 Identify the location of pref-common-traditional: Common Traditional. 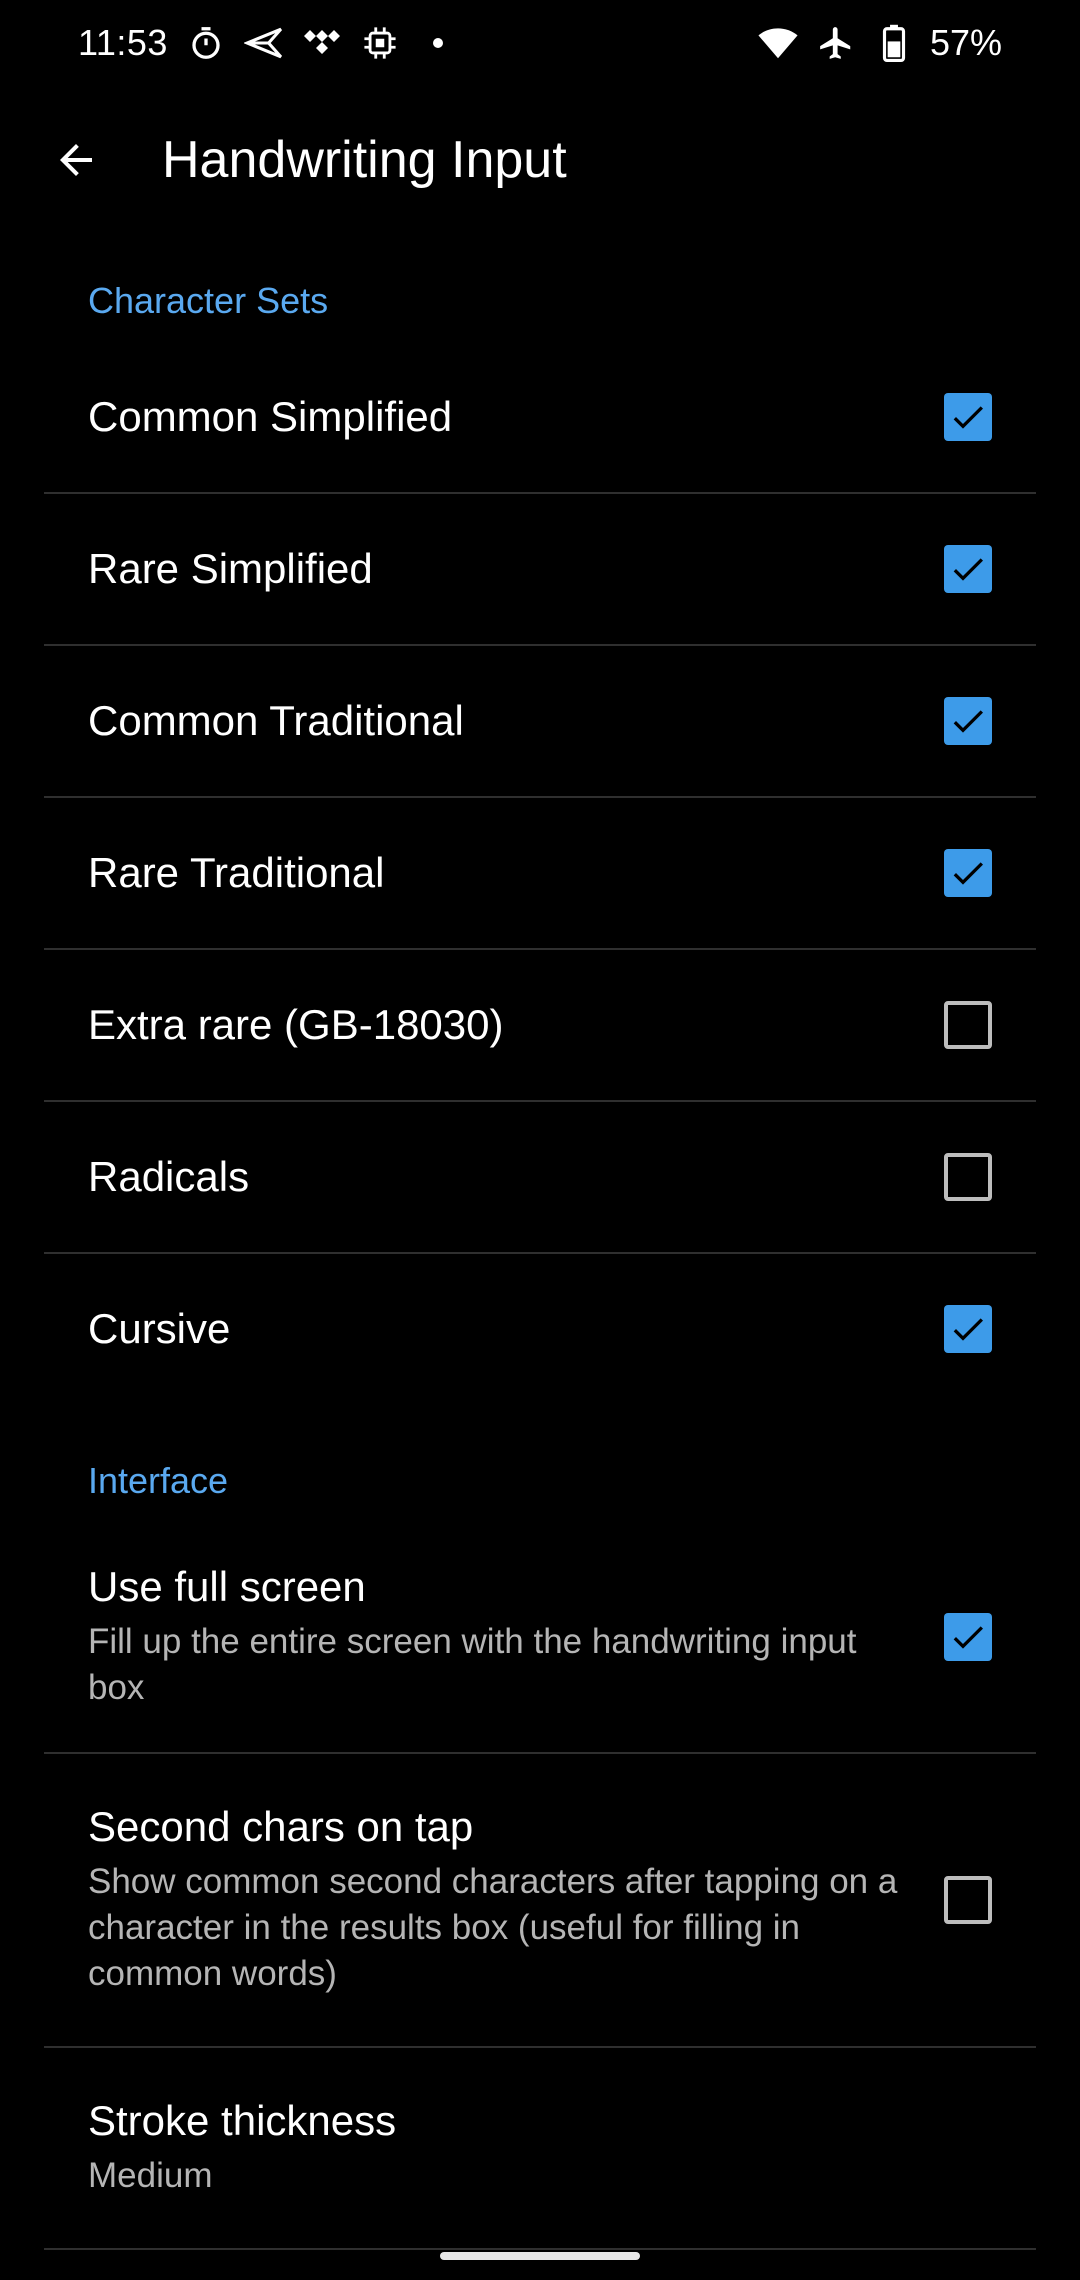
(540, 721).